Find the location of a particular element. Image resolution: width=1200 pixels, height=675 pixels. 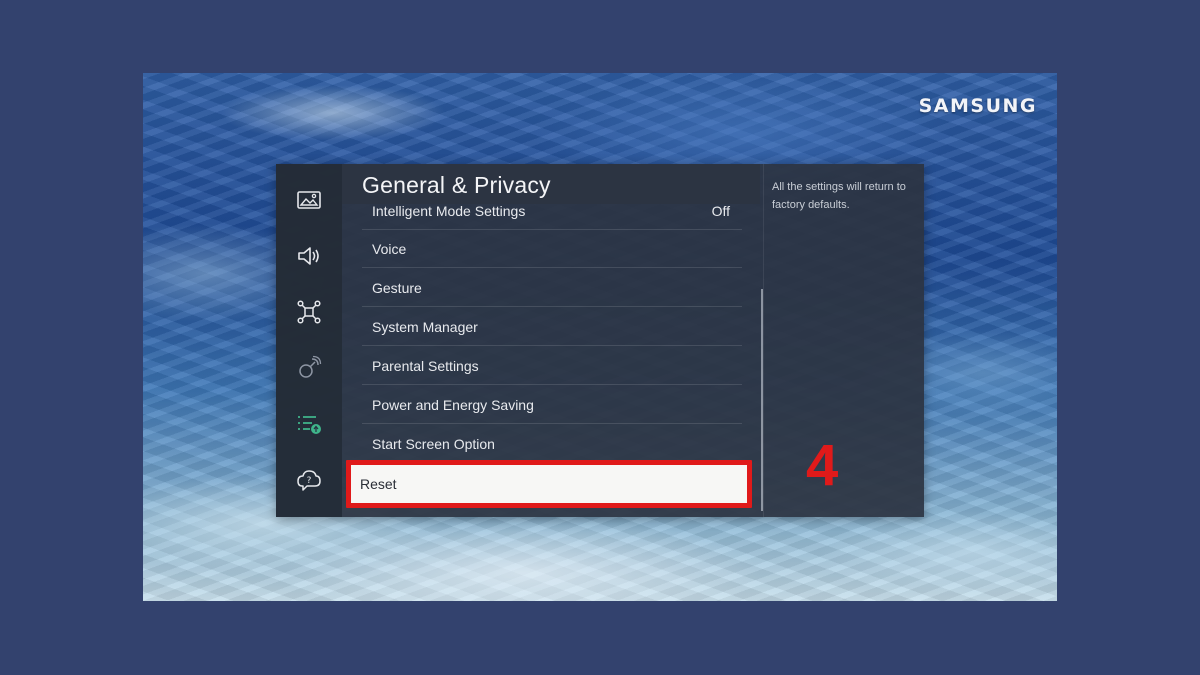

support-icon: ? is located at coordinates (309, 480).